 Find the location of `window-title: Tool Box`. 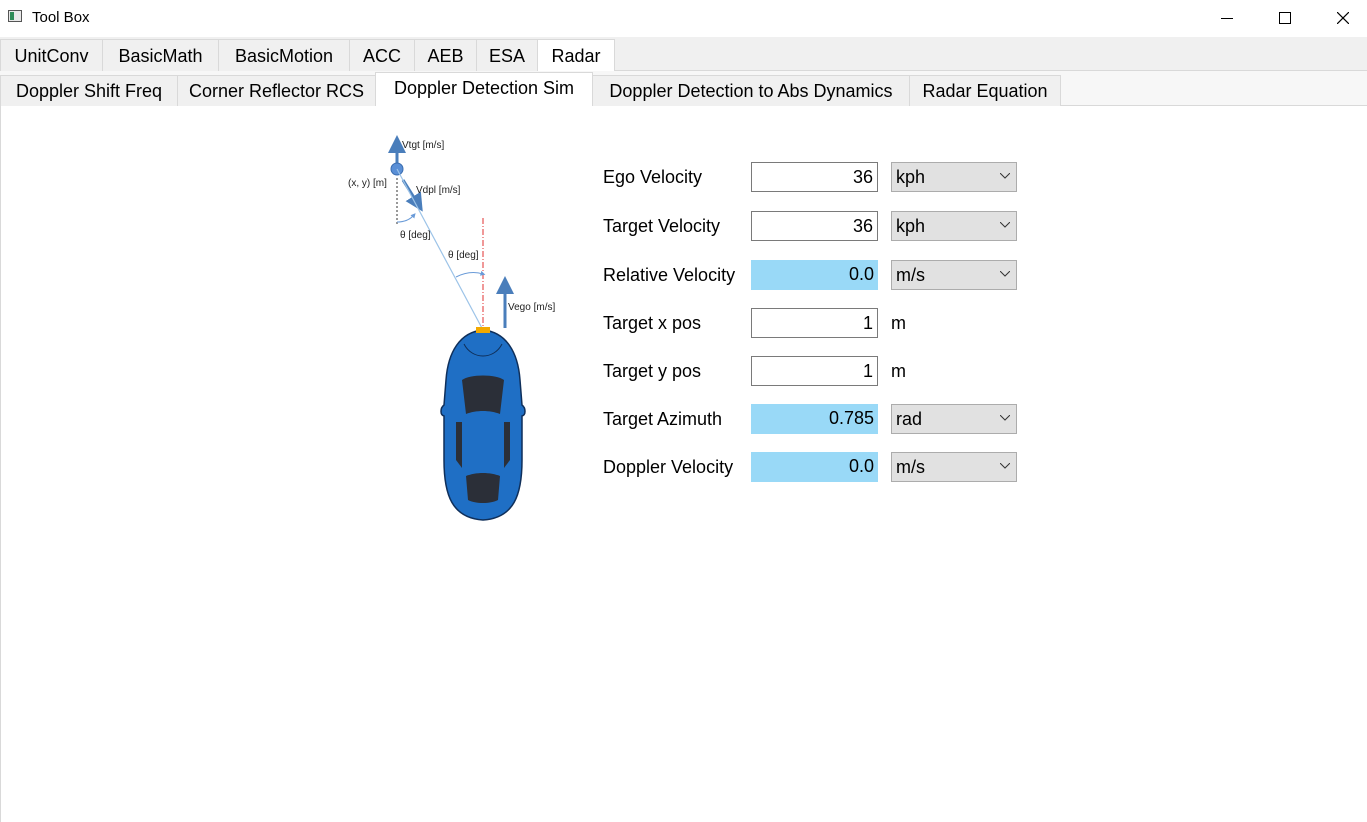

window-title: Tool Box is located at coordinates (61, 17).